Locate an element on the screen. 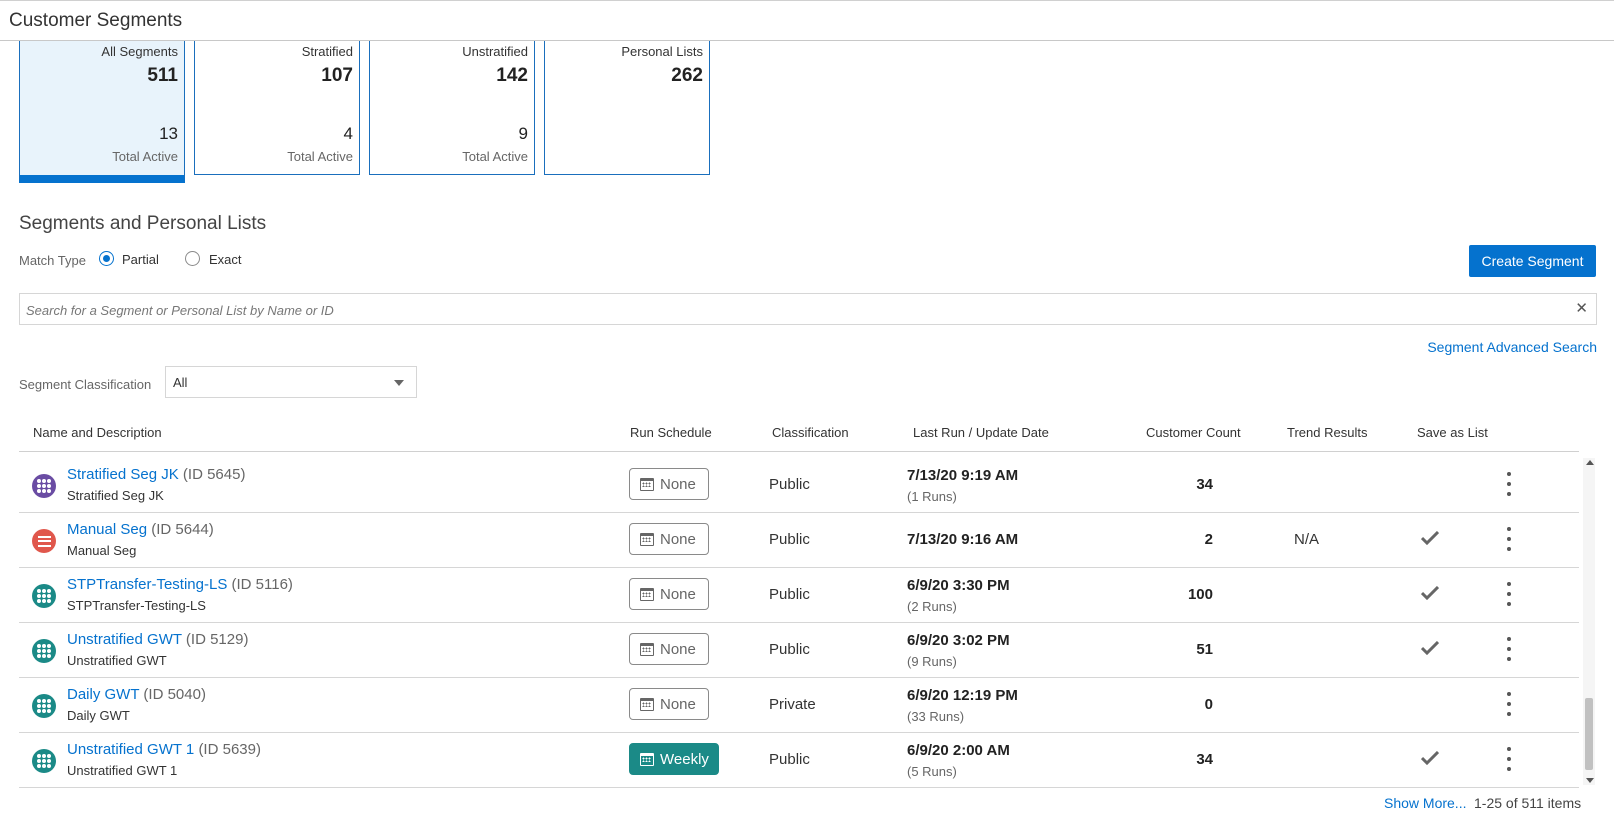 The height and width of the screenshot is (814, 1614). match-exact-radio is located at coordinates (192, 258).